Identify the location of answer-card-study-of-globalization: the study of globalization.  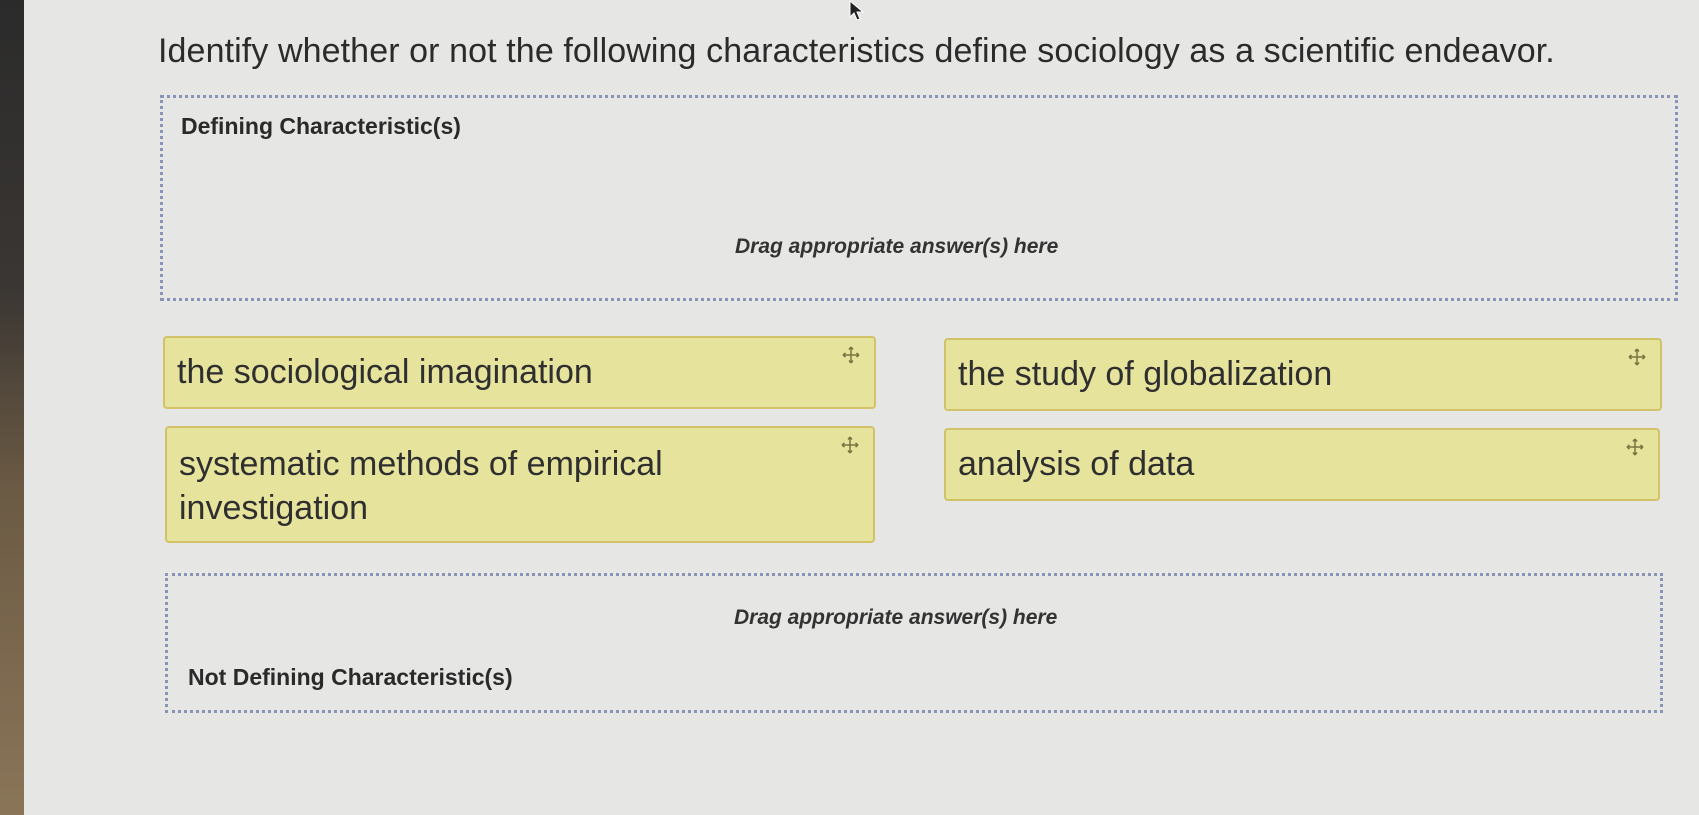
(1303, 374).